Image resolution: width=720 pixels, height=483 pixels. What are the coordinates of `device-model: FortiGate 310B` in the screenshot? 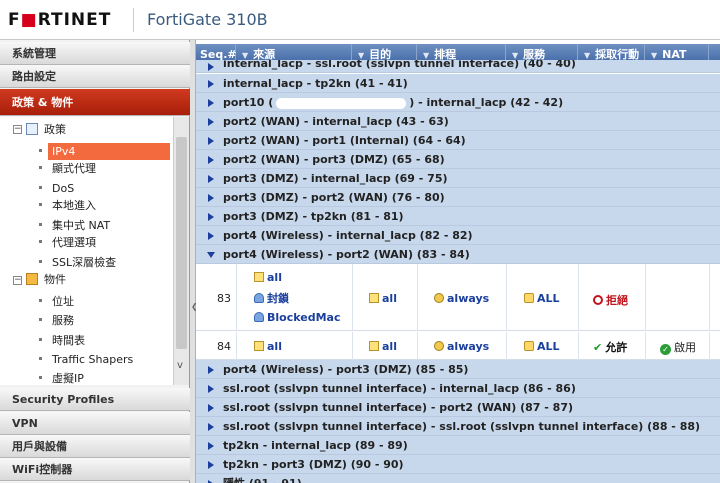 It's located at (207, 19).